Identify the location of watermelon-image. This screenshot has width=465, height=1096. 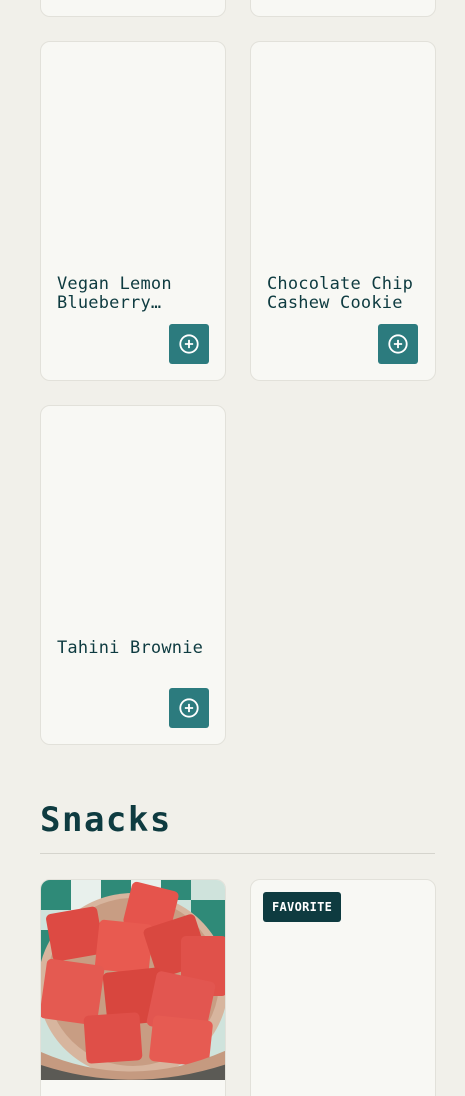
(133, 980).